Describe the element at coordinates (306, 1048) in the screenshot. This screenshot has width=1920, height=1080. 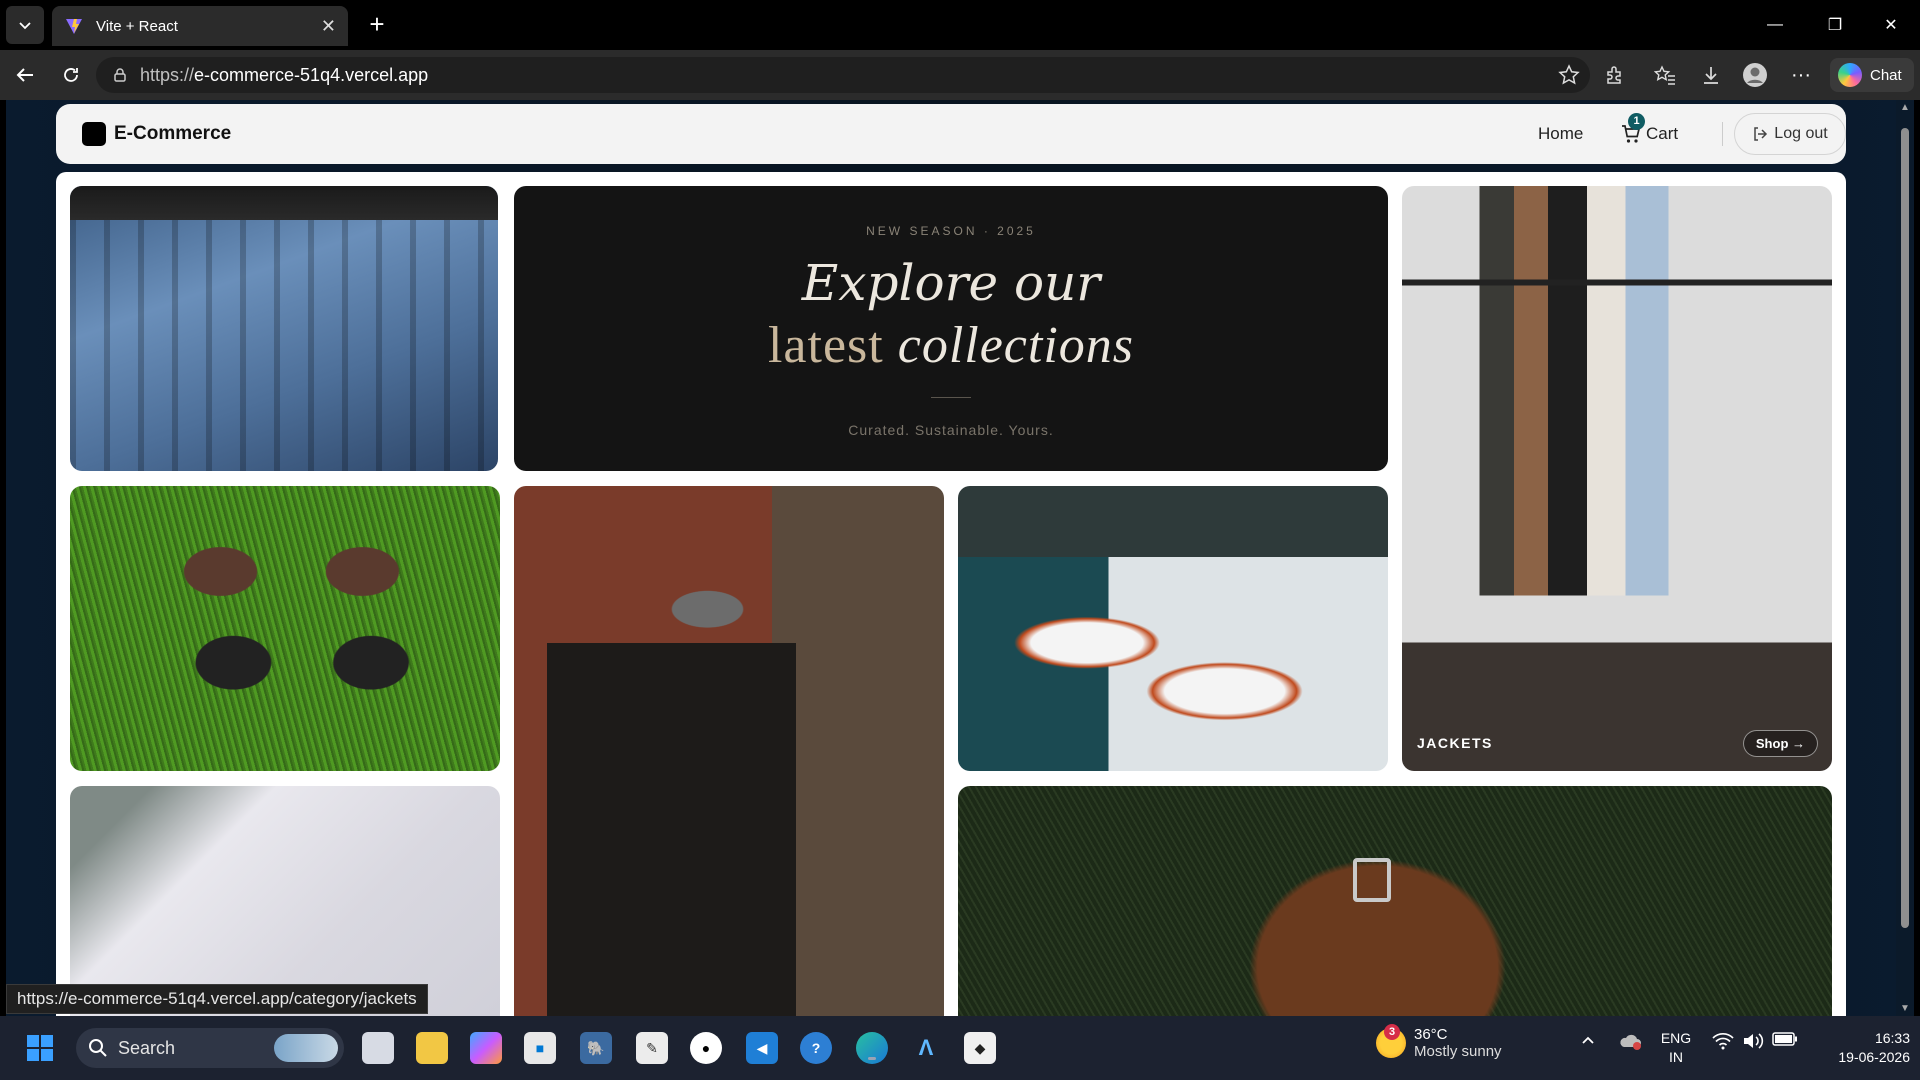
I see `search-highlight-icon` at that location.